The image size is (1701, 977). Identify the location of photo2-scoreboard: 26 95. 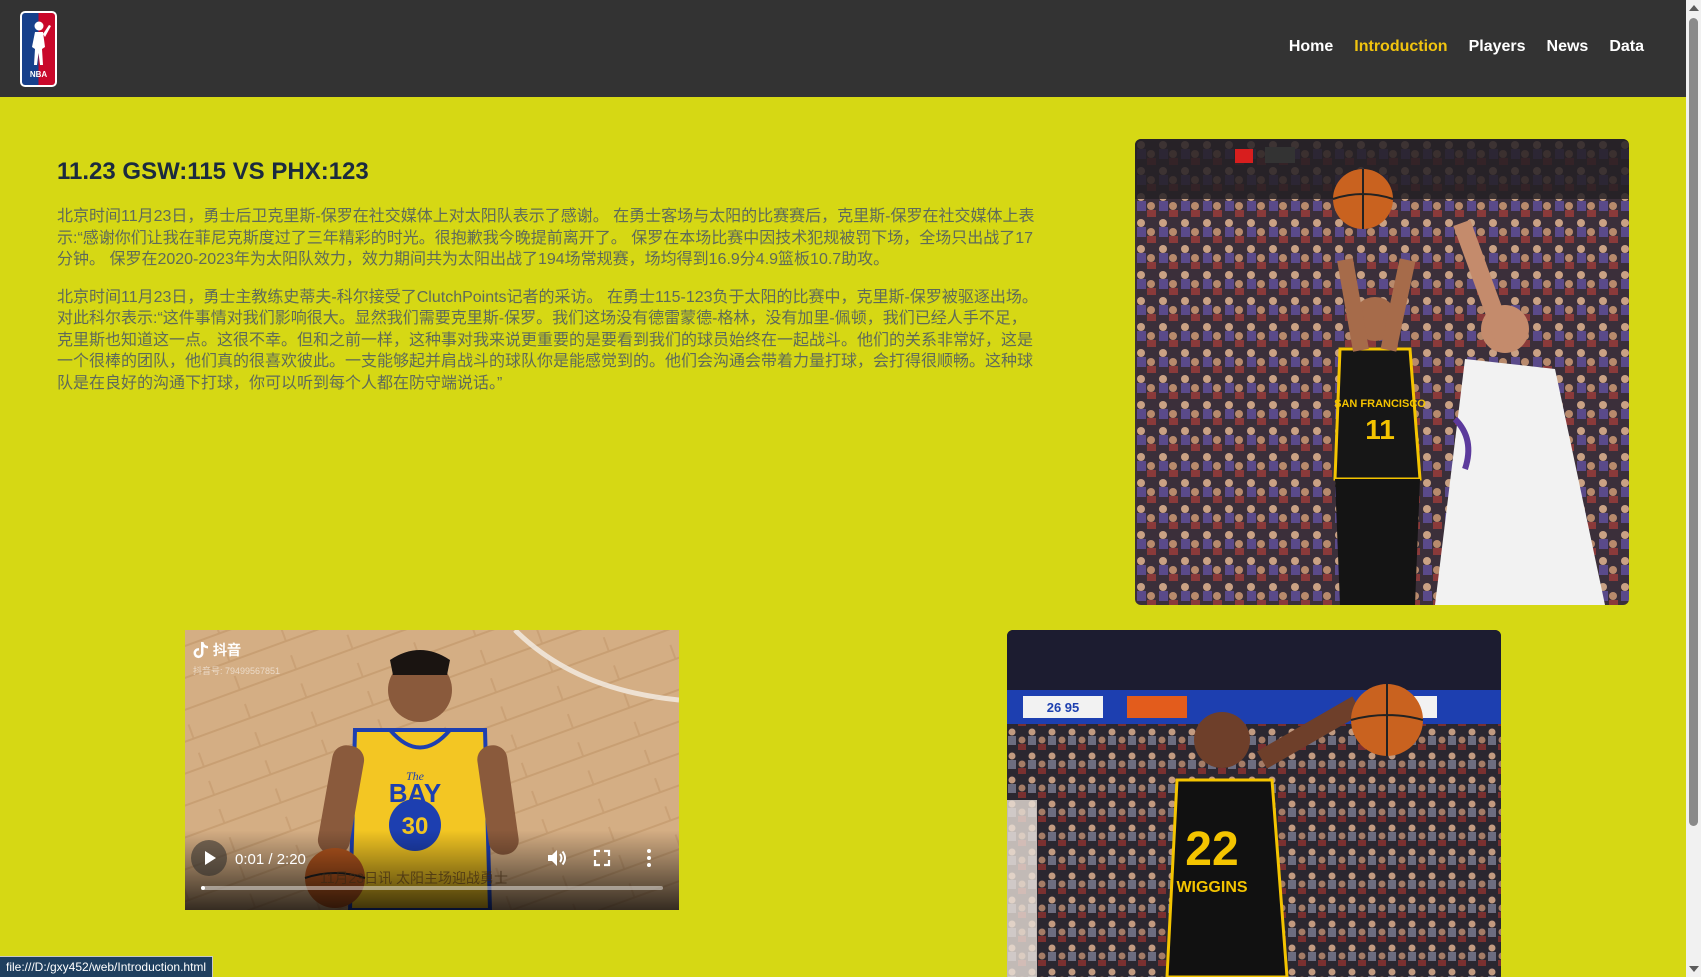
(1063, 707).